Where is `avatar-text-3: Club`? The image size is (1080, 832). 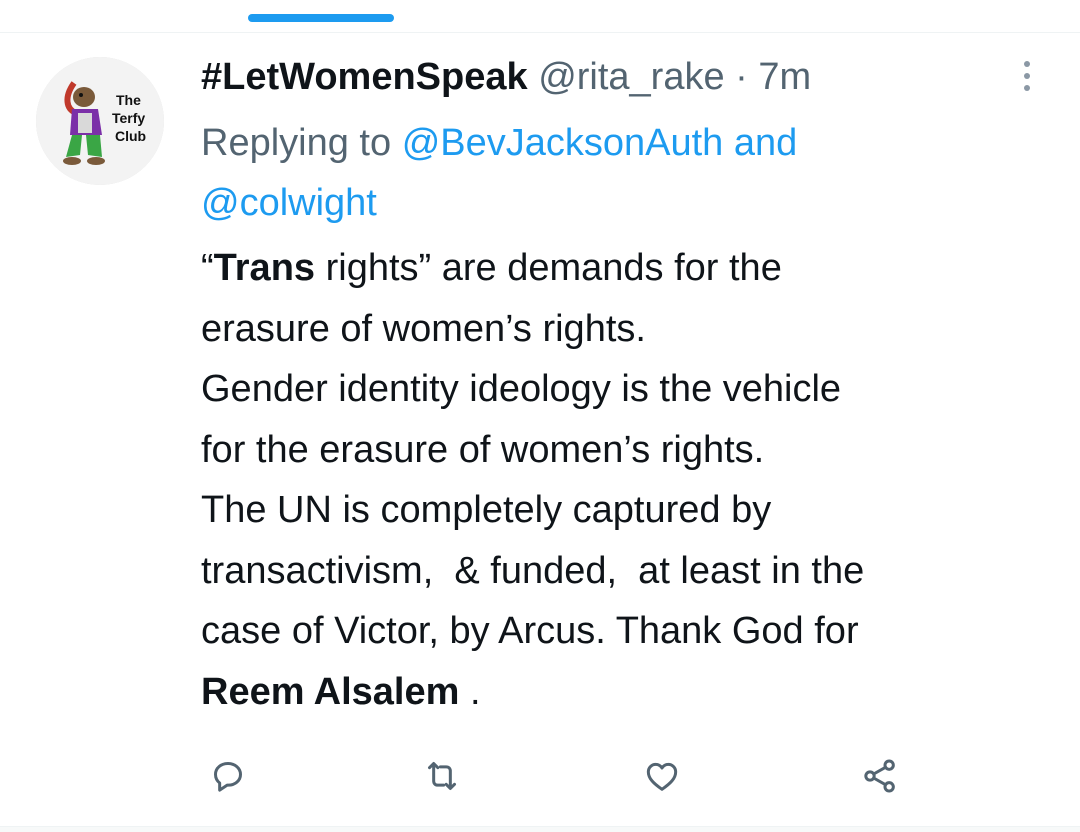
avatar-text-3: Club is located at coordinates (130, 136).